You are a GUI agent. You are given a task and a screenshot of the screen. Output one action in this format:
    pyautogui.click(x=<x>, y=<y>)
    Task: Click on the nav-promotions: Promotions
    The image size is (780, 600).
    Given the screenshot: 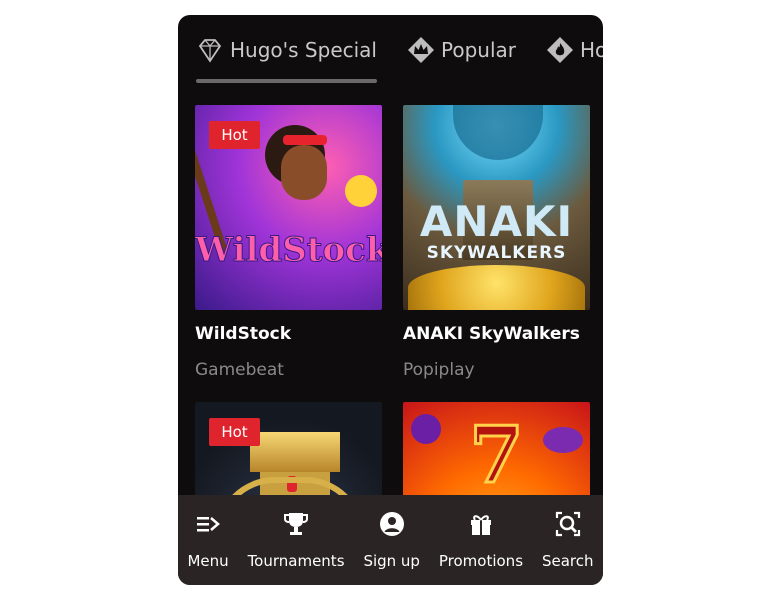 What is the action you would take?
    pyautogui.click(x=481, y=540)
    